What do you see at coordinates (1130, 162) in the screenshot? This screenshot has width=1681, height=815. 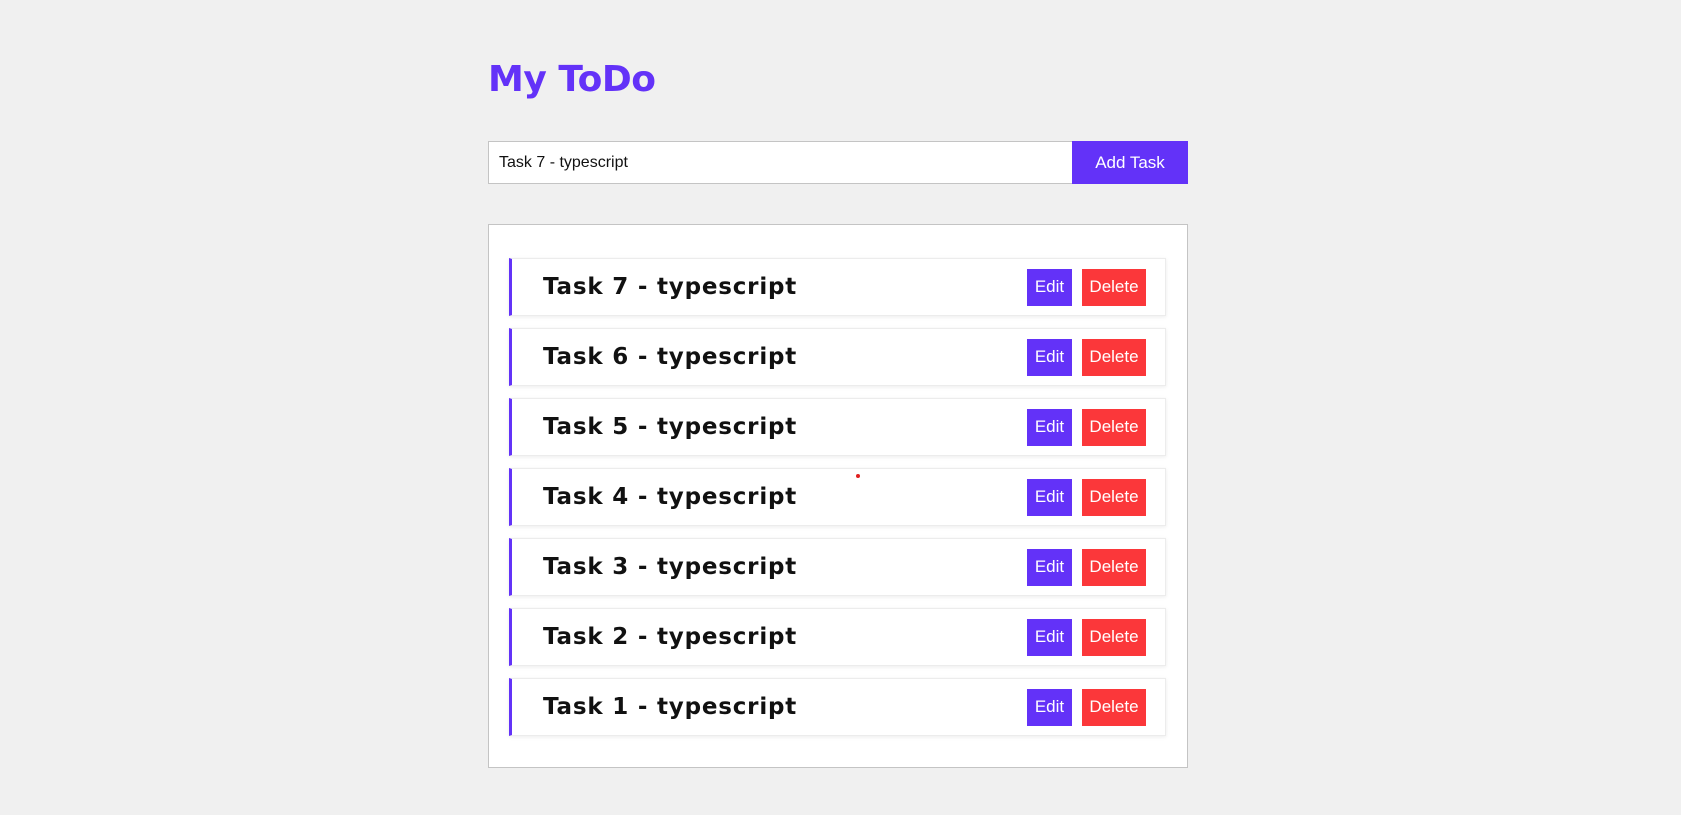 I see `add-task-button: Add Task` at bounding box center [1130, 162].